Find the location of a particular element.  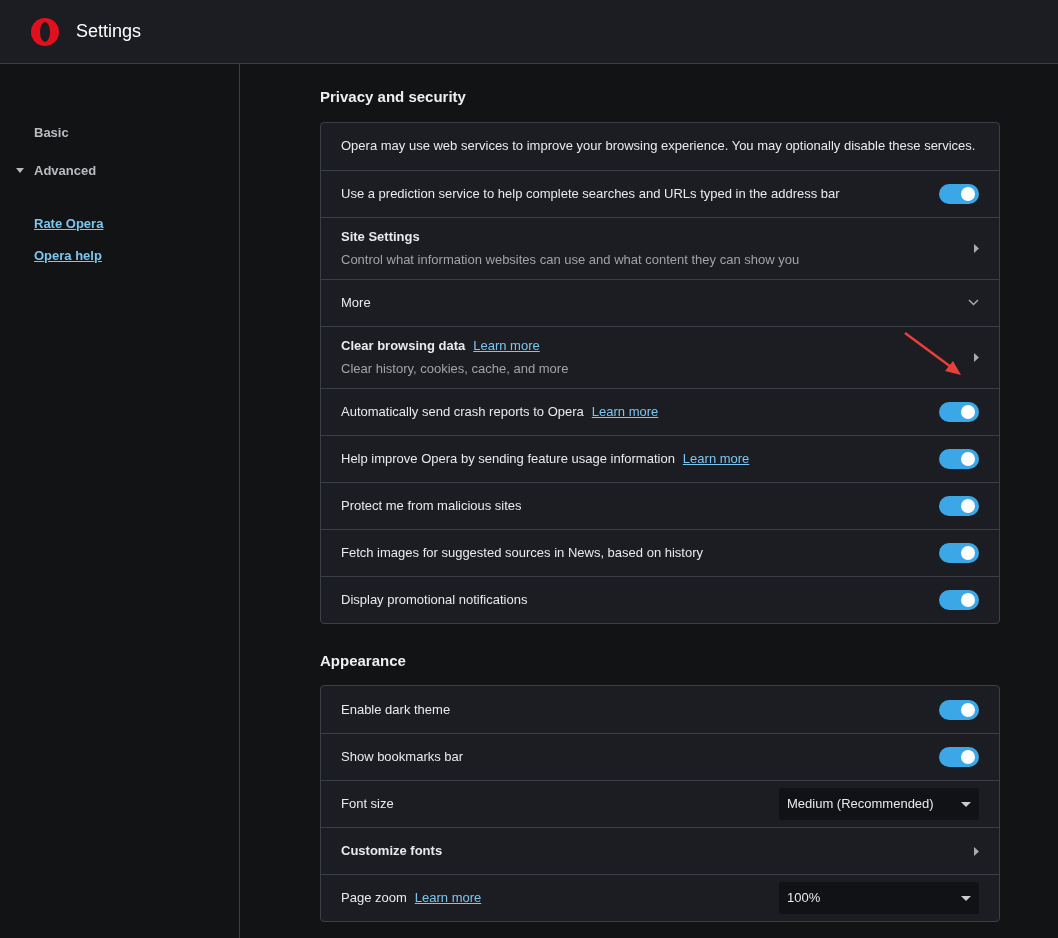

settings-row-link: Customize fonts is located at coordinates (660, 850).